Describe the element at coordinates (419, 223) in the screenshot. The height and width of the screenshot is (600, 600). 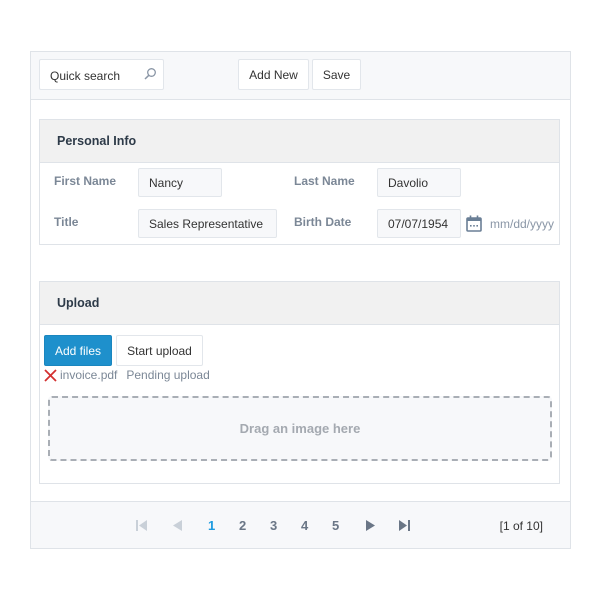
I see `birth-date-field: 07/07/1954` at that location.